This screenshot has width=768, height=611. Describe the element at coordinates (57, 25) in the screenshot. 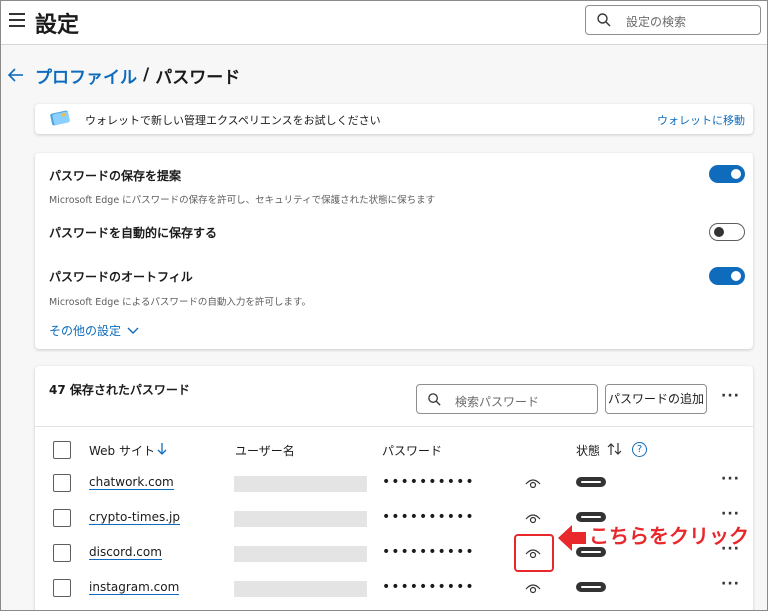

I see `page-title: 設定` at that location.